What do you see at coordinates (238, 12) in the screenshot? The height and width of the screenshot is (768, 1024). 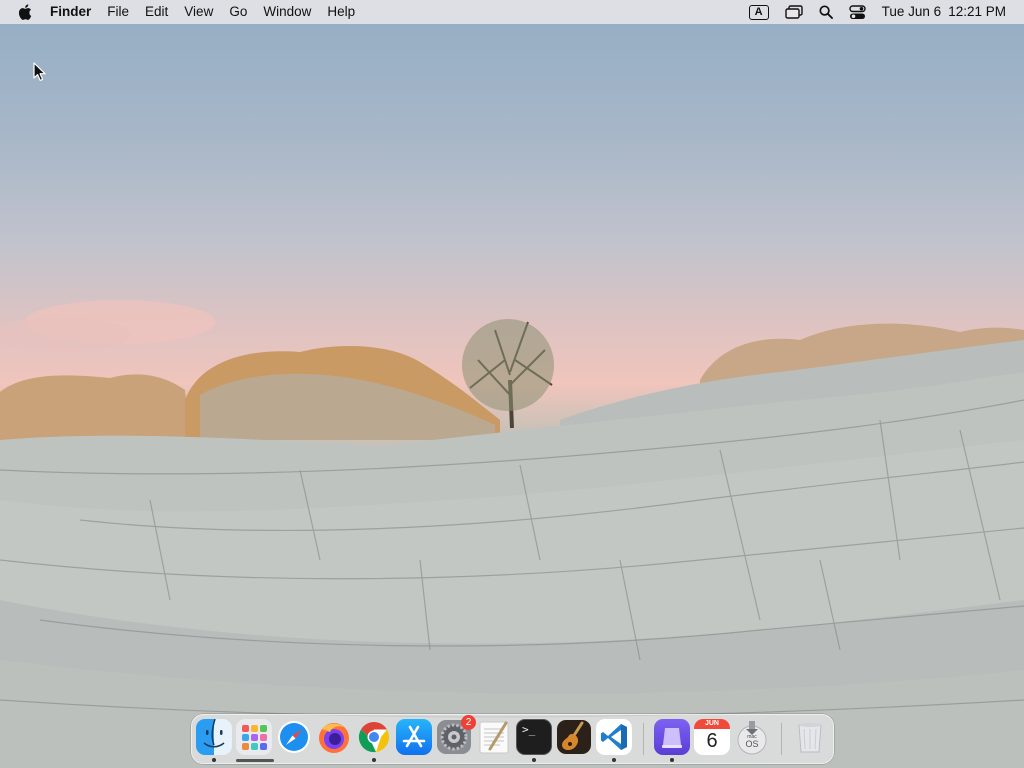 I see `menu-go: Go` at bounding box center [238, 12].